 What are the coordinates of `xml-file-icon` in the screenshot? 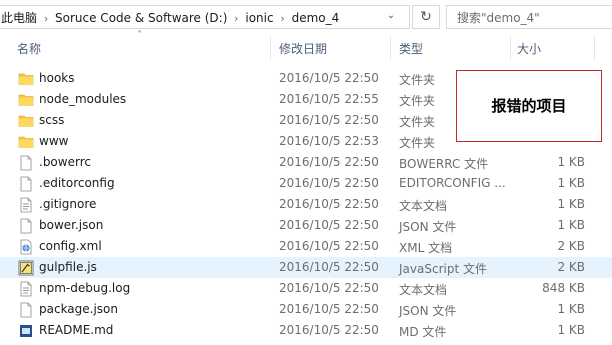 It's located at (26, 247).